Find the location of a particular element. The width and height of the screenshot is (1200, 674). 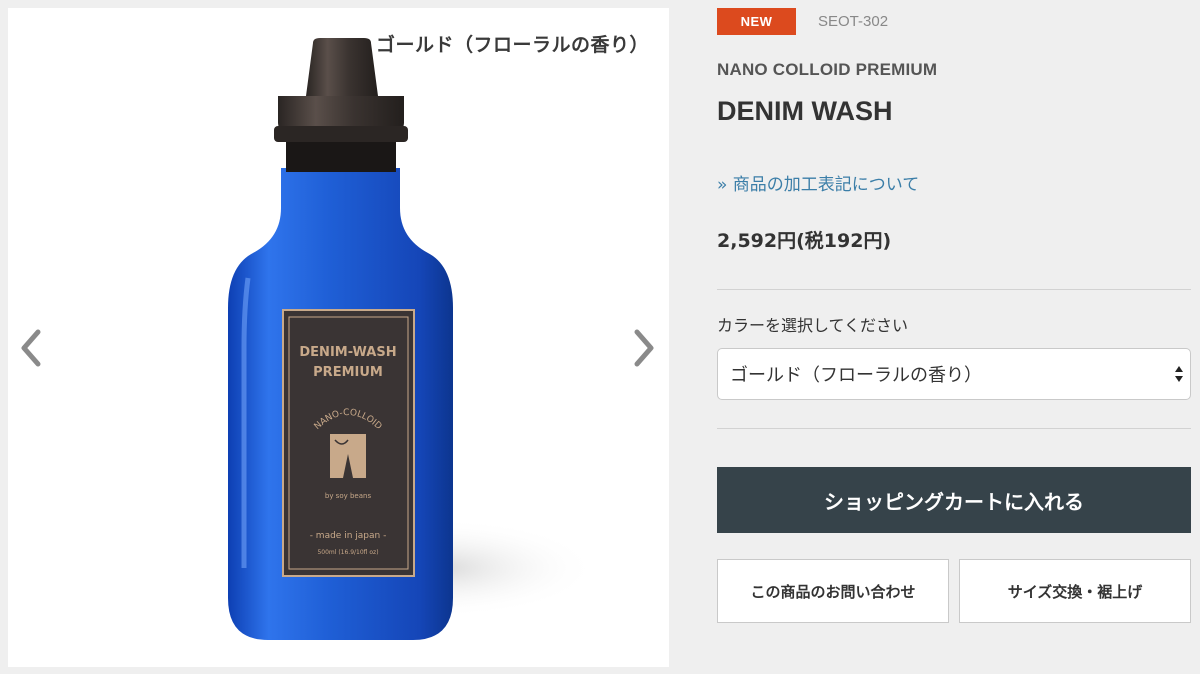

add-to-cart-button: ショッピングカートに入れる is located at coordinates (954, 500).